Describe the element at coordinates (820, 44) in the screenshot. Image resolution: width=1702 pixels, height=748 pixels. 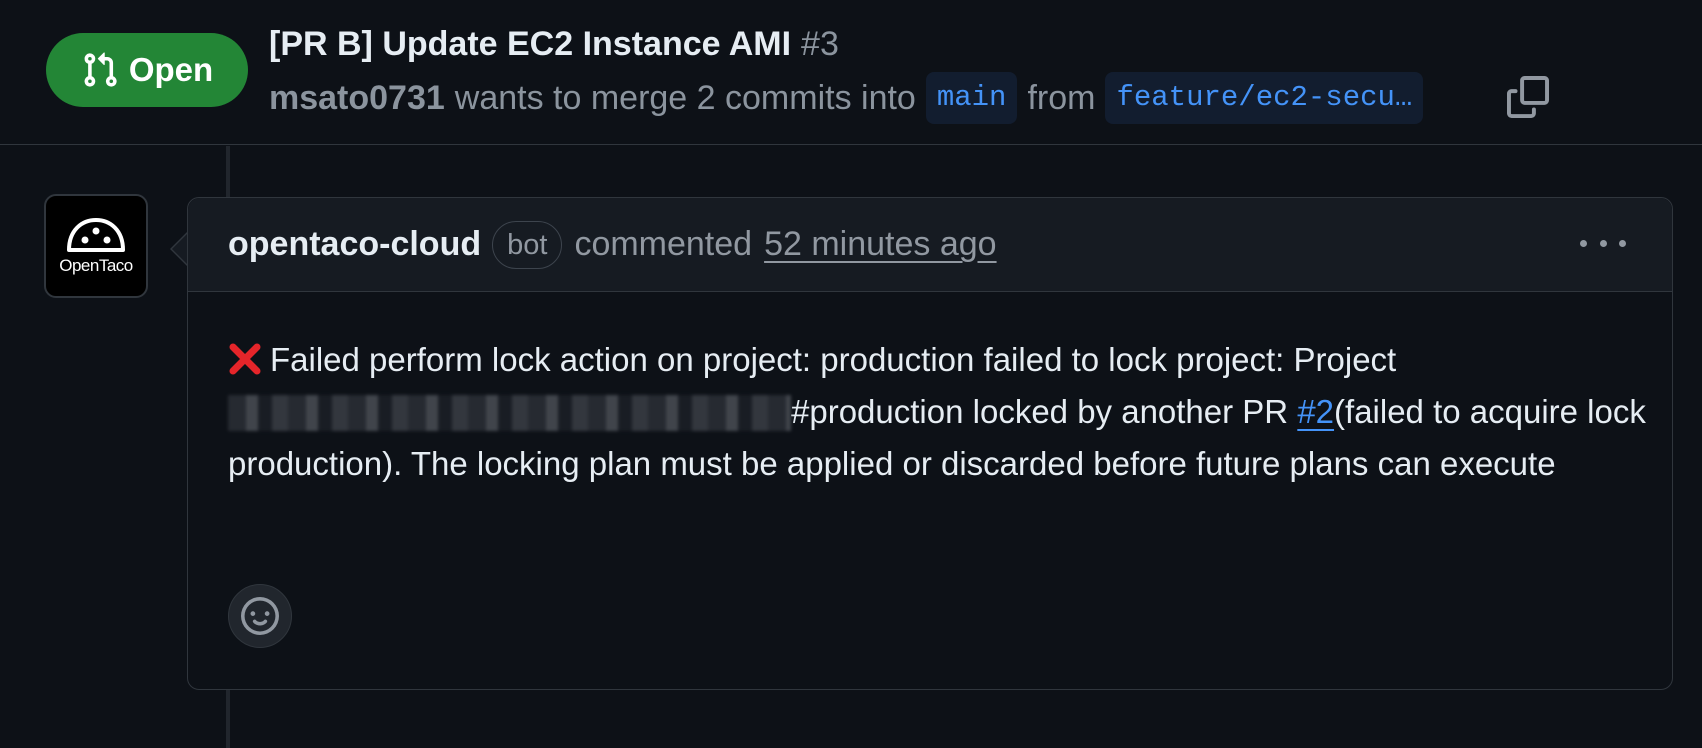
I see `pr-number: #3` at that location.